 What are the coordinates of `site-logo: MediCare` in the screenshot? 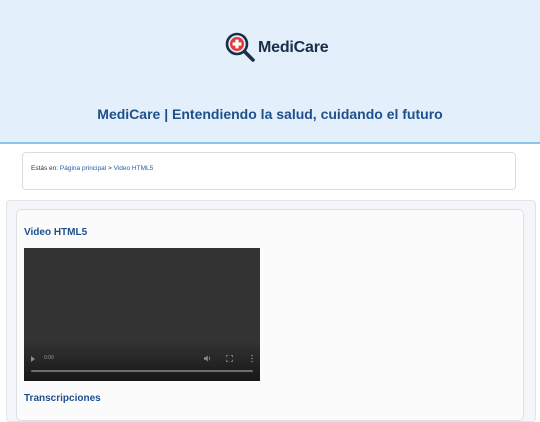 It's located at (276, 48).